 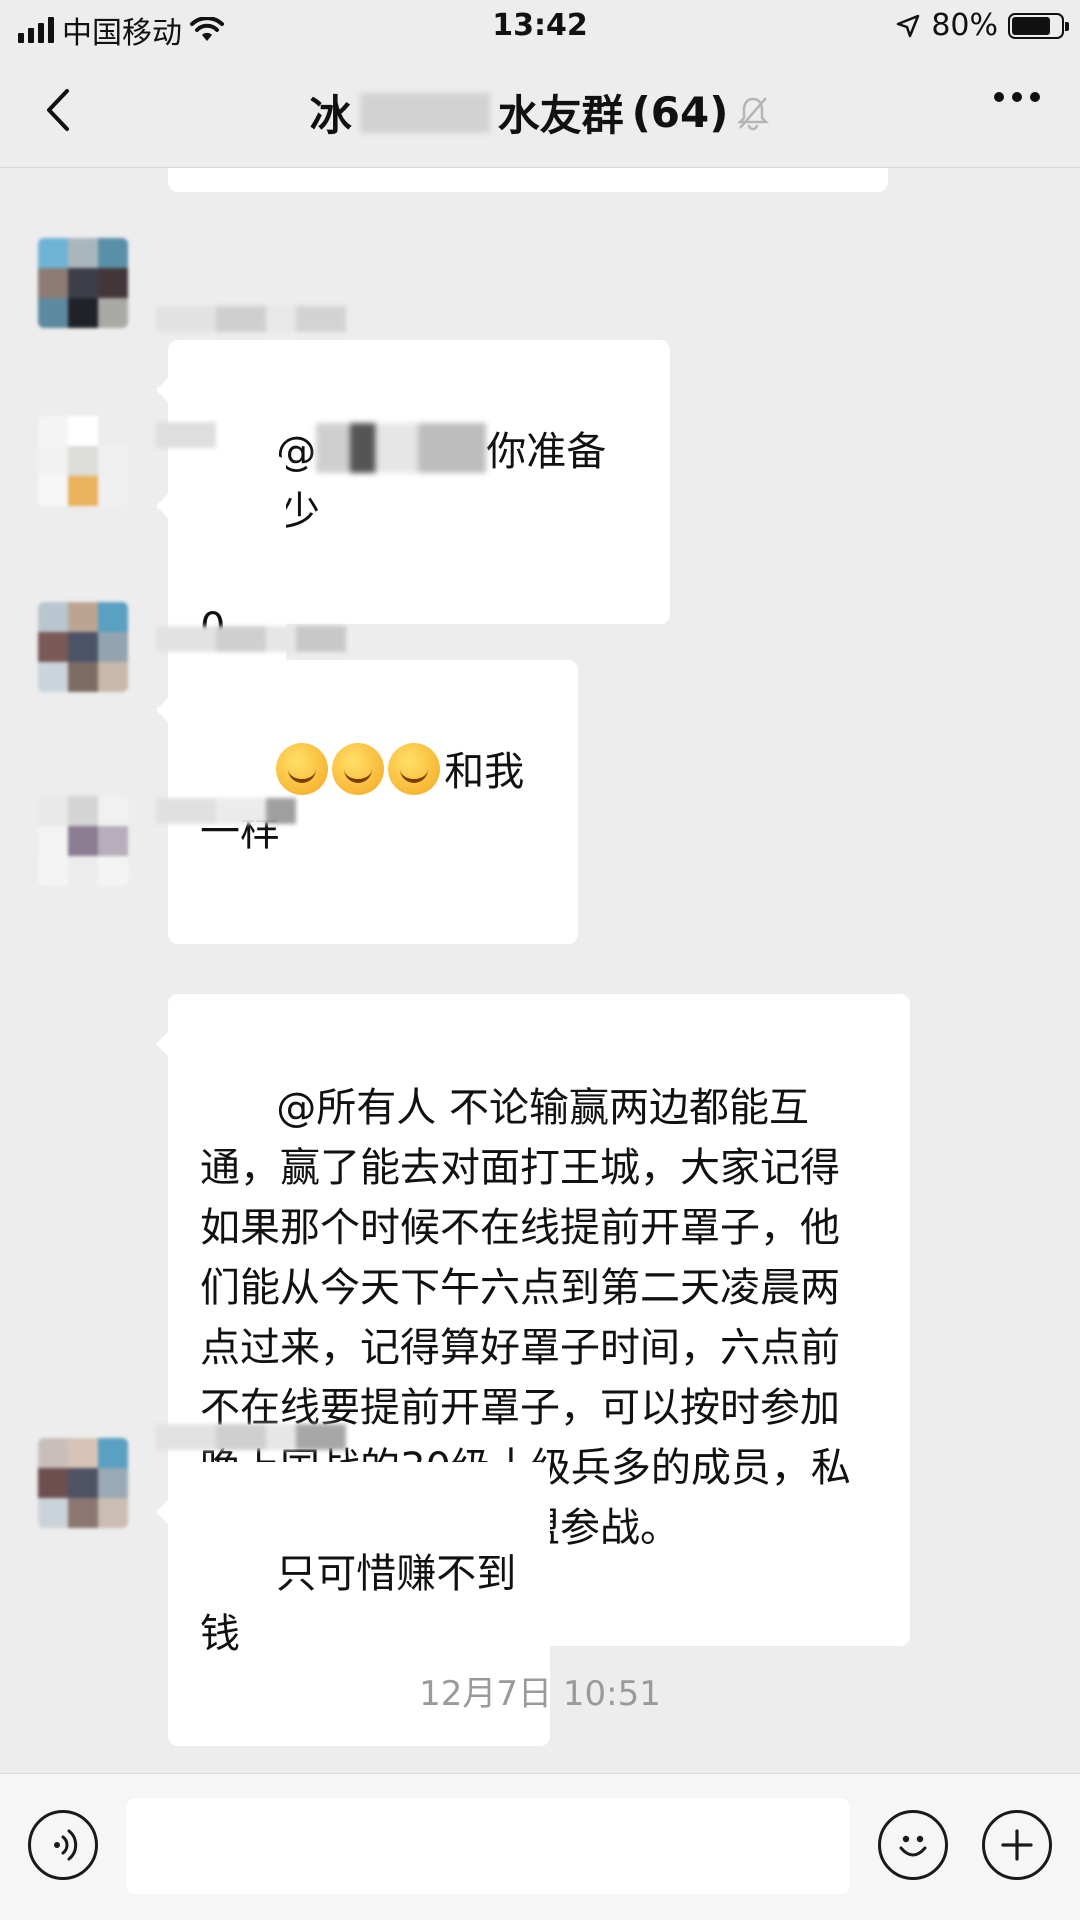 What do you see at coordinates (1017, 97) in the screenshot?
I see `more-dots-icon` at bounding box center [1017, 97].